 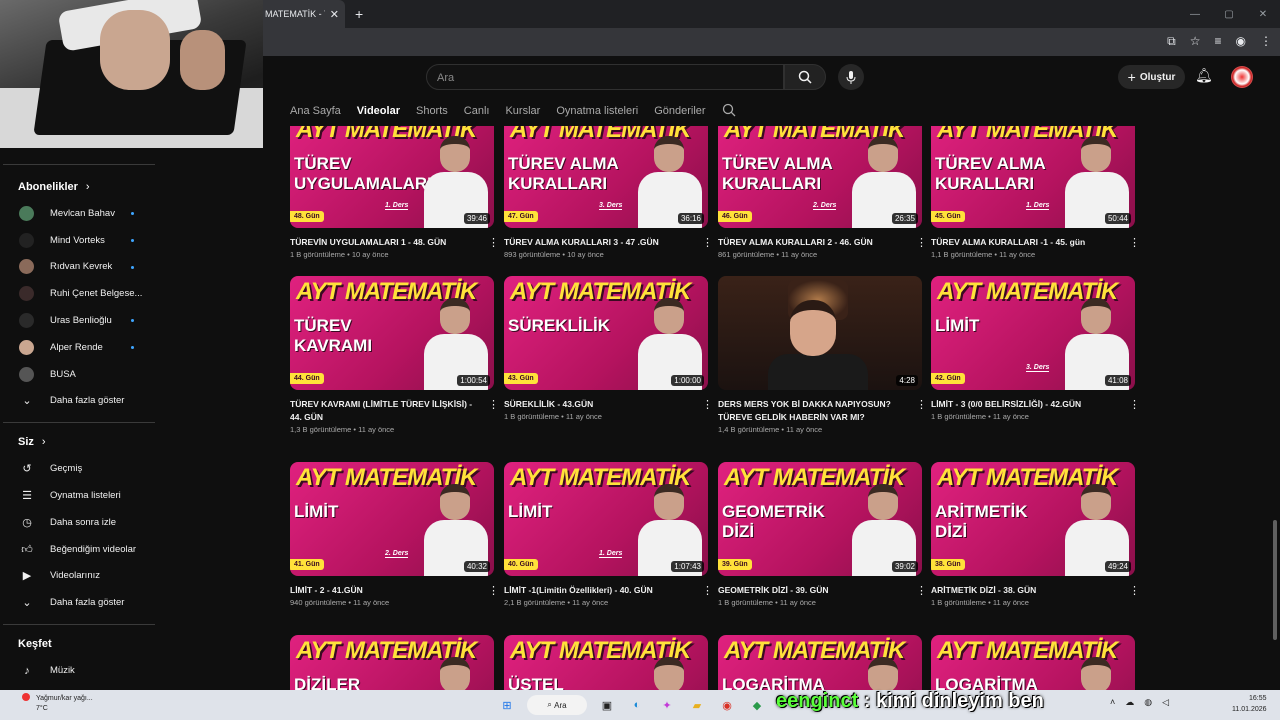 I want to click on browser-tab: MATEMATİK - Yo ✕, so click(x=304, y=14).